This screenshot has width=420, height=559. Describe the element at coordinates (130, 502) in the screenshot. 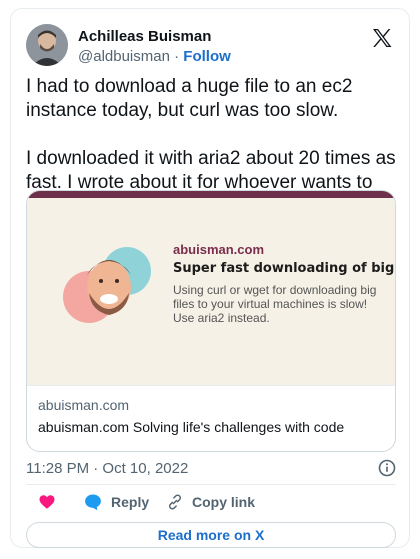

I see `reply-label: Reply` at that location.